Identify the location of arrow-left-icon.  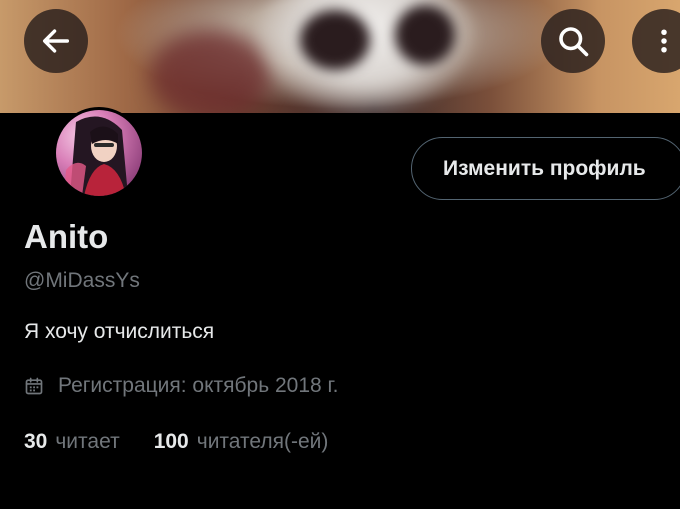
(56, 41).